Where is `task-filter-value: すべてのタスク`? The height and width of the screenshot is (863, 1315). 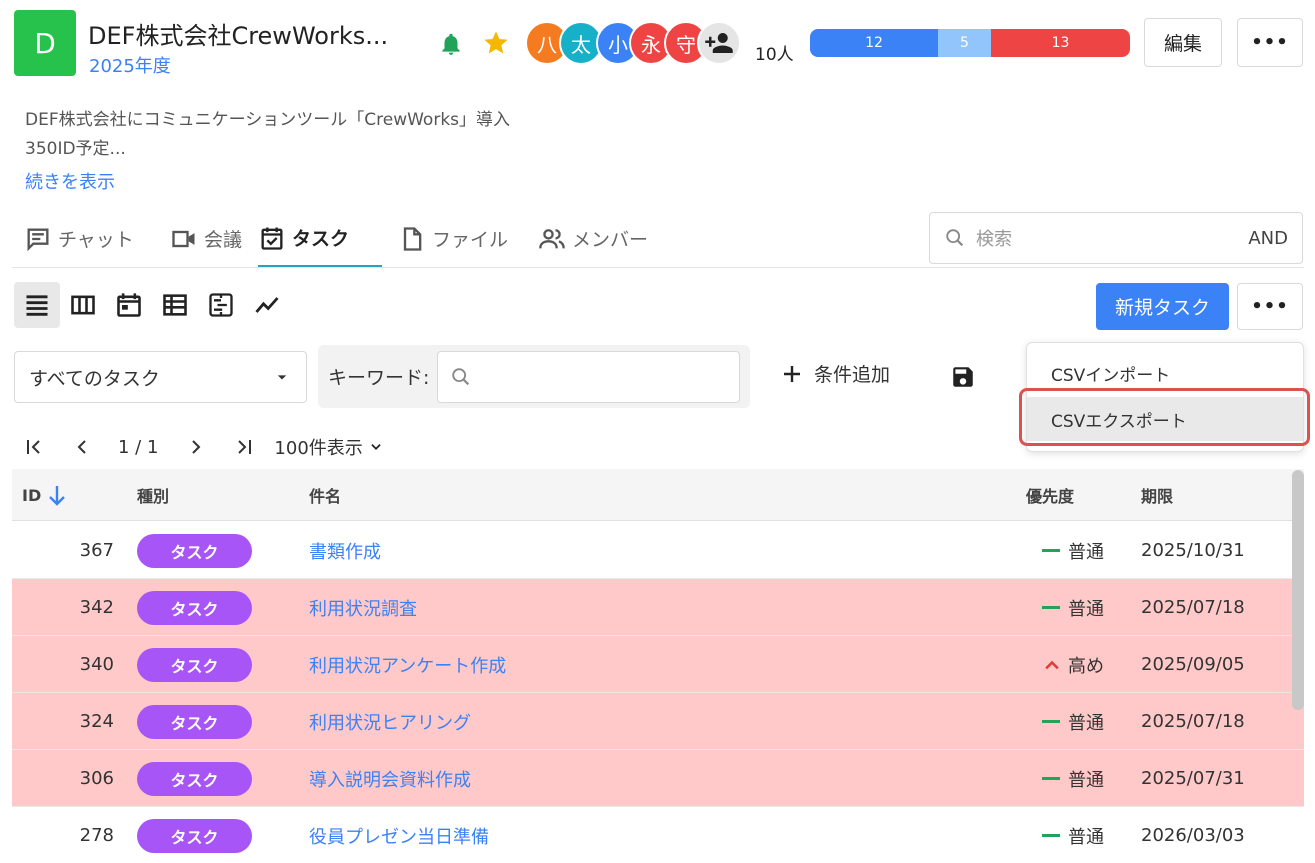 task-filter-value: すべてのタスク is located at coordinates (94, 378).